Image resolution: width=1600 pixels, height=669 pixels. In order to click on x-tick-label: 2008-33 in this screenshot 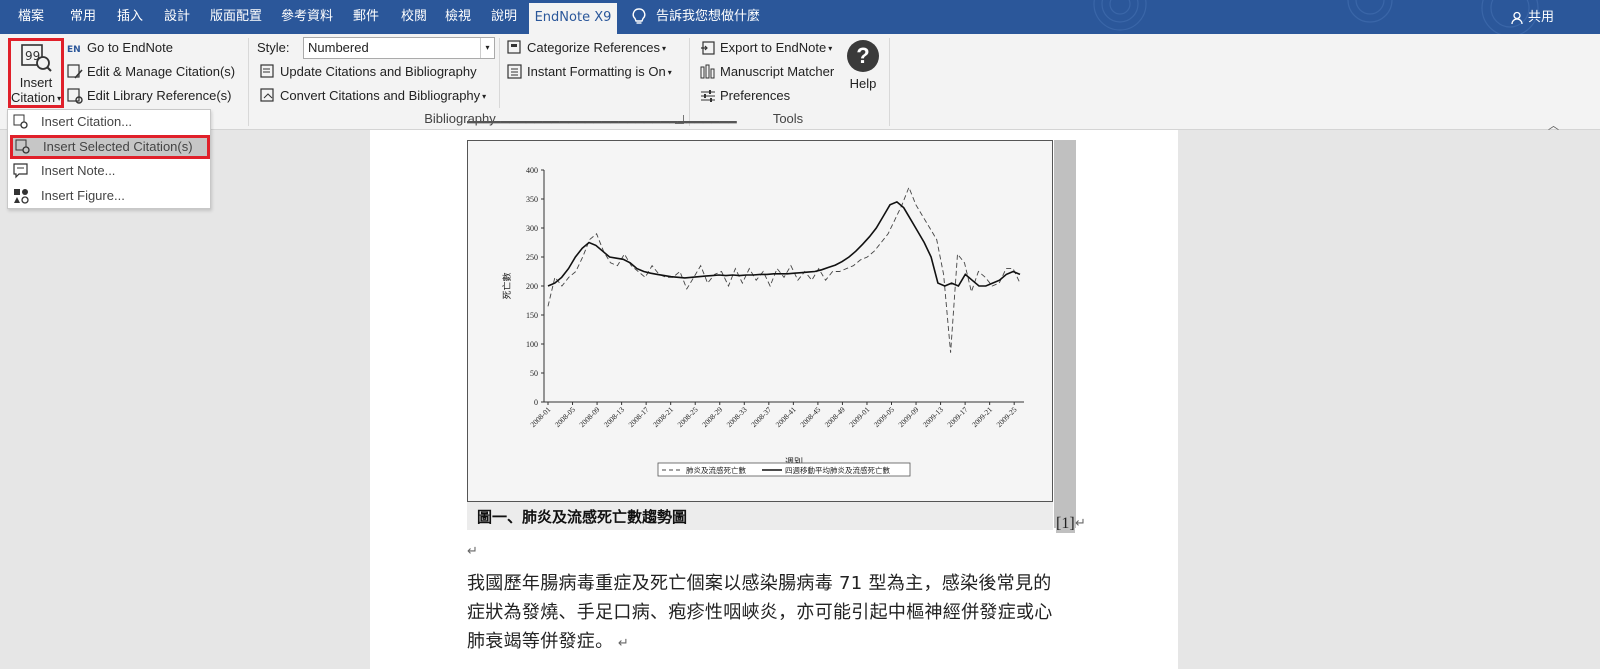, I will do `click(737, 417)`.